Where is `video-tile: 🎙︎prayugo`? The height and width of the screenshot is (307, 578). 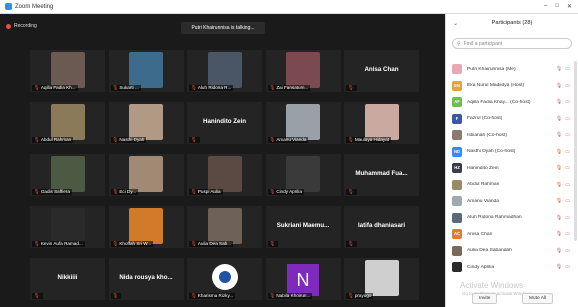 video-tile: 🎙︎prayugo is located at coordinates (381, 279).